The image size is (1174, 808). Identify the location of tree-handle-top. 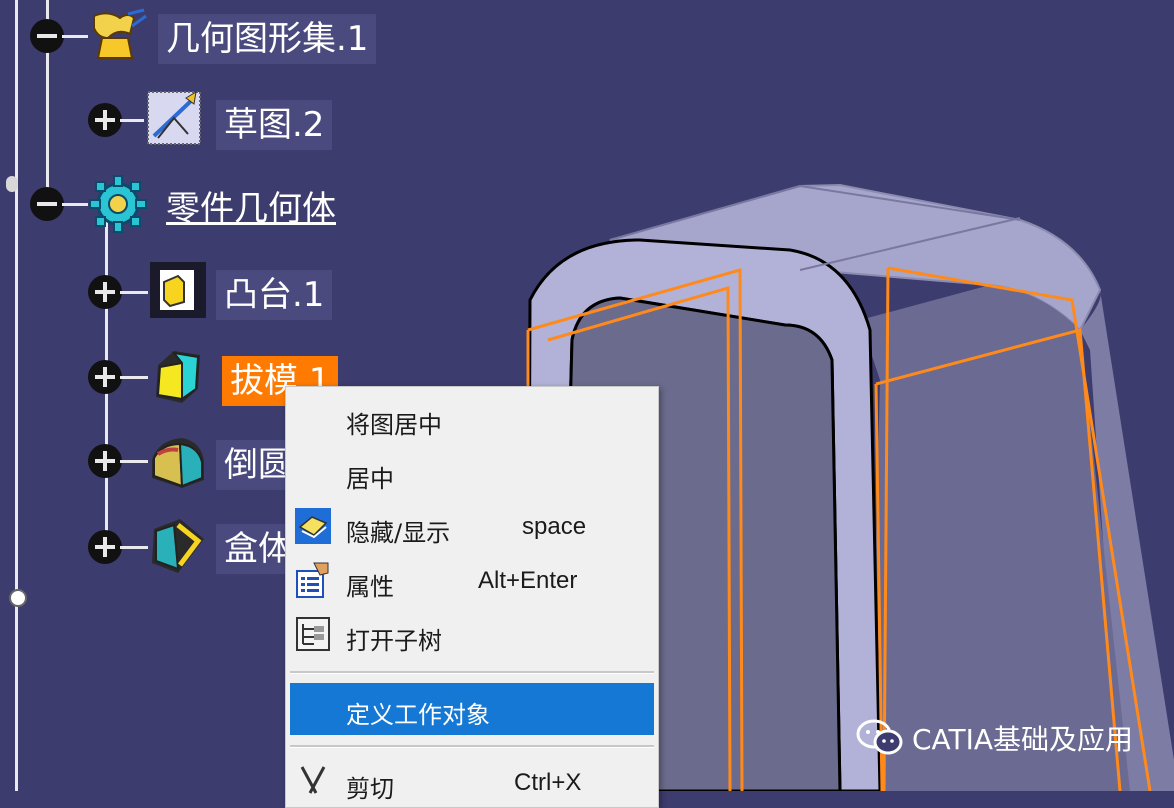
(12, 184).